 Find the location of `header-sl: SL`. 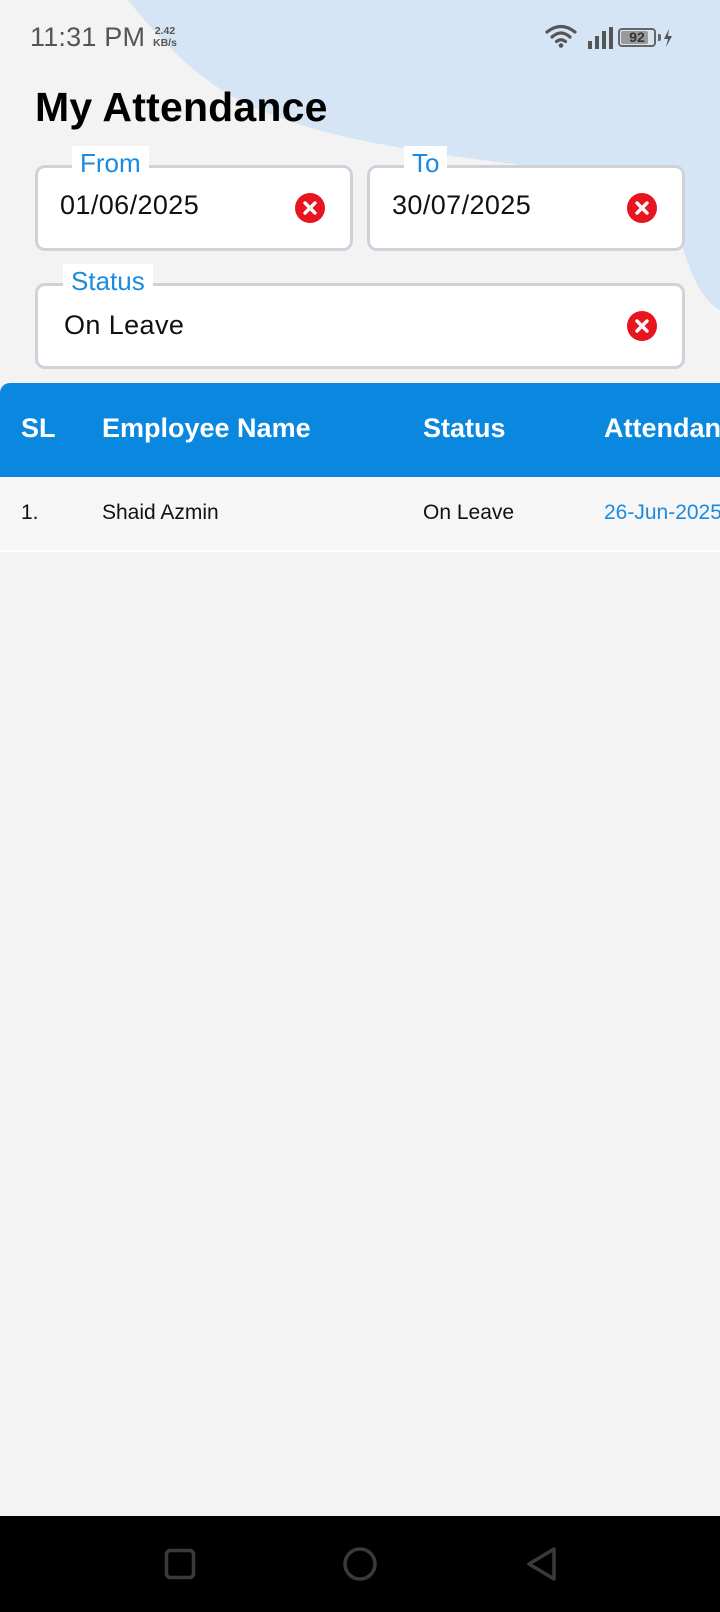

header-sl: SL is located at coordinates (38, 428).